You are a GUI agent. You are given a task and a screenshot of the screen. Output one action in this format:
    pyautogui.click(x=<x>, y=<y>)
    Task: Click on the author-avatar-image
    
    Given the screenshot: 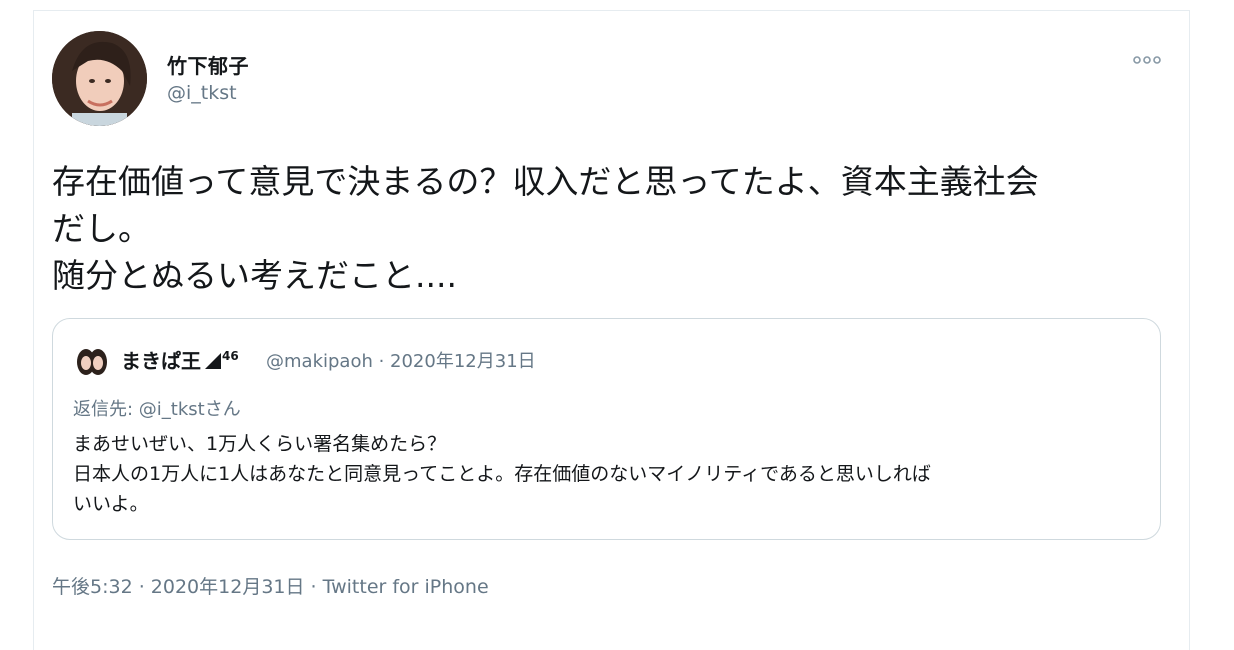 What is the action you would take?
    pyautogui.click(x=99, y=78)
    